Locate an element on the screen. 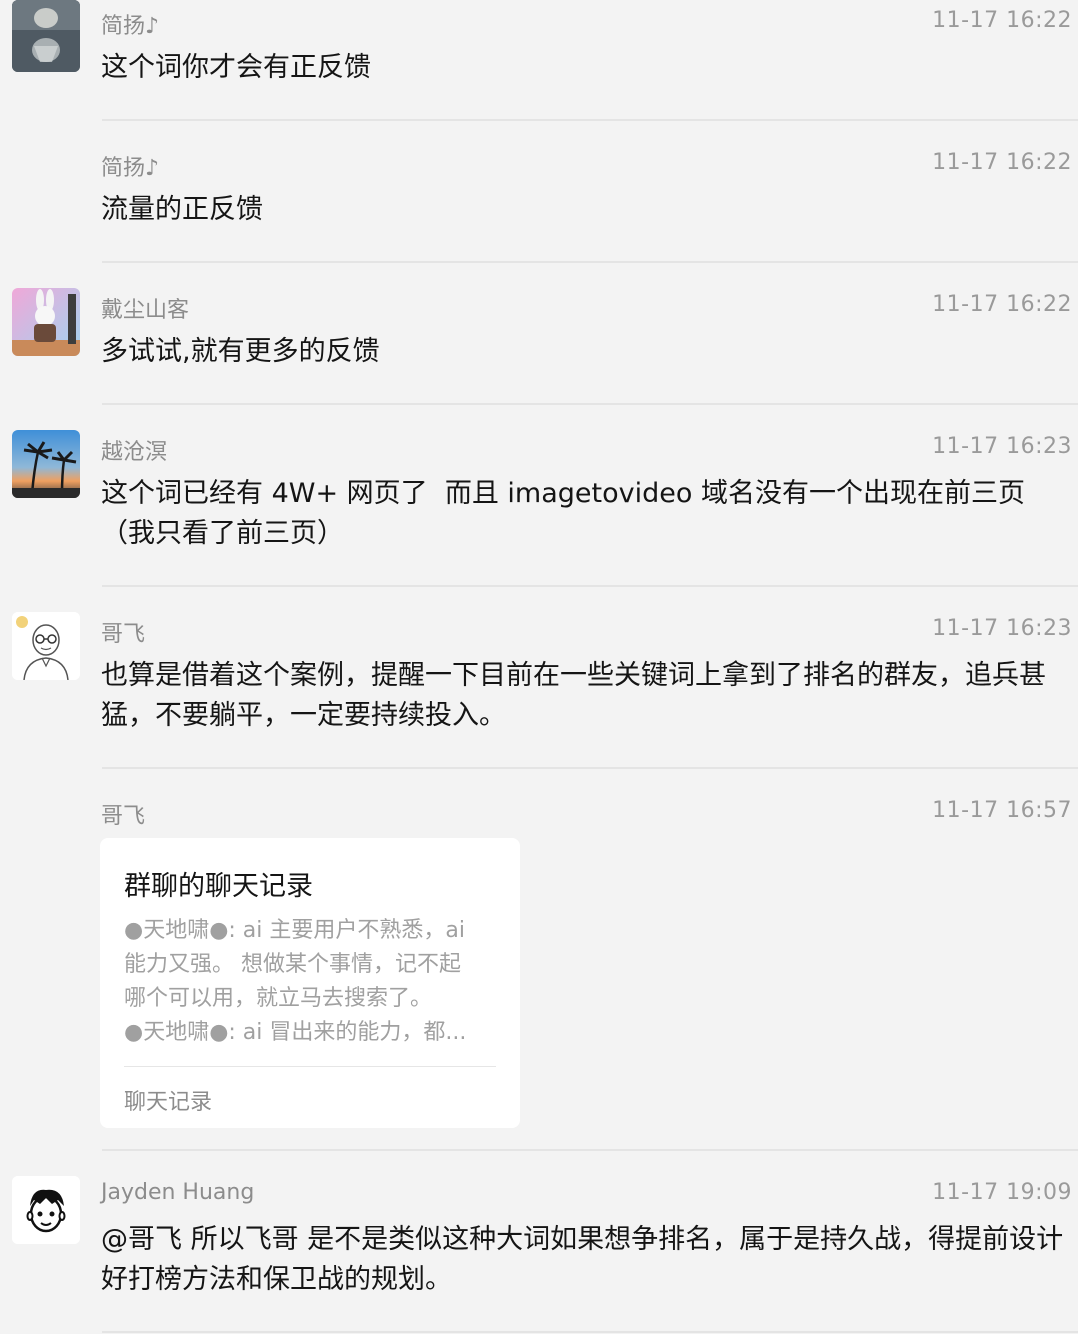 Image resolution: width=1078 pixels, height=1334 pixels. card-divider is located at coordinates (310, 1066).